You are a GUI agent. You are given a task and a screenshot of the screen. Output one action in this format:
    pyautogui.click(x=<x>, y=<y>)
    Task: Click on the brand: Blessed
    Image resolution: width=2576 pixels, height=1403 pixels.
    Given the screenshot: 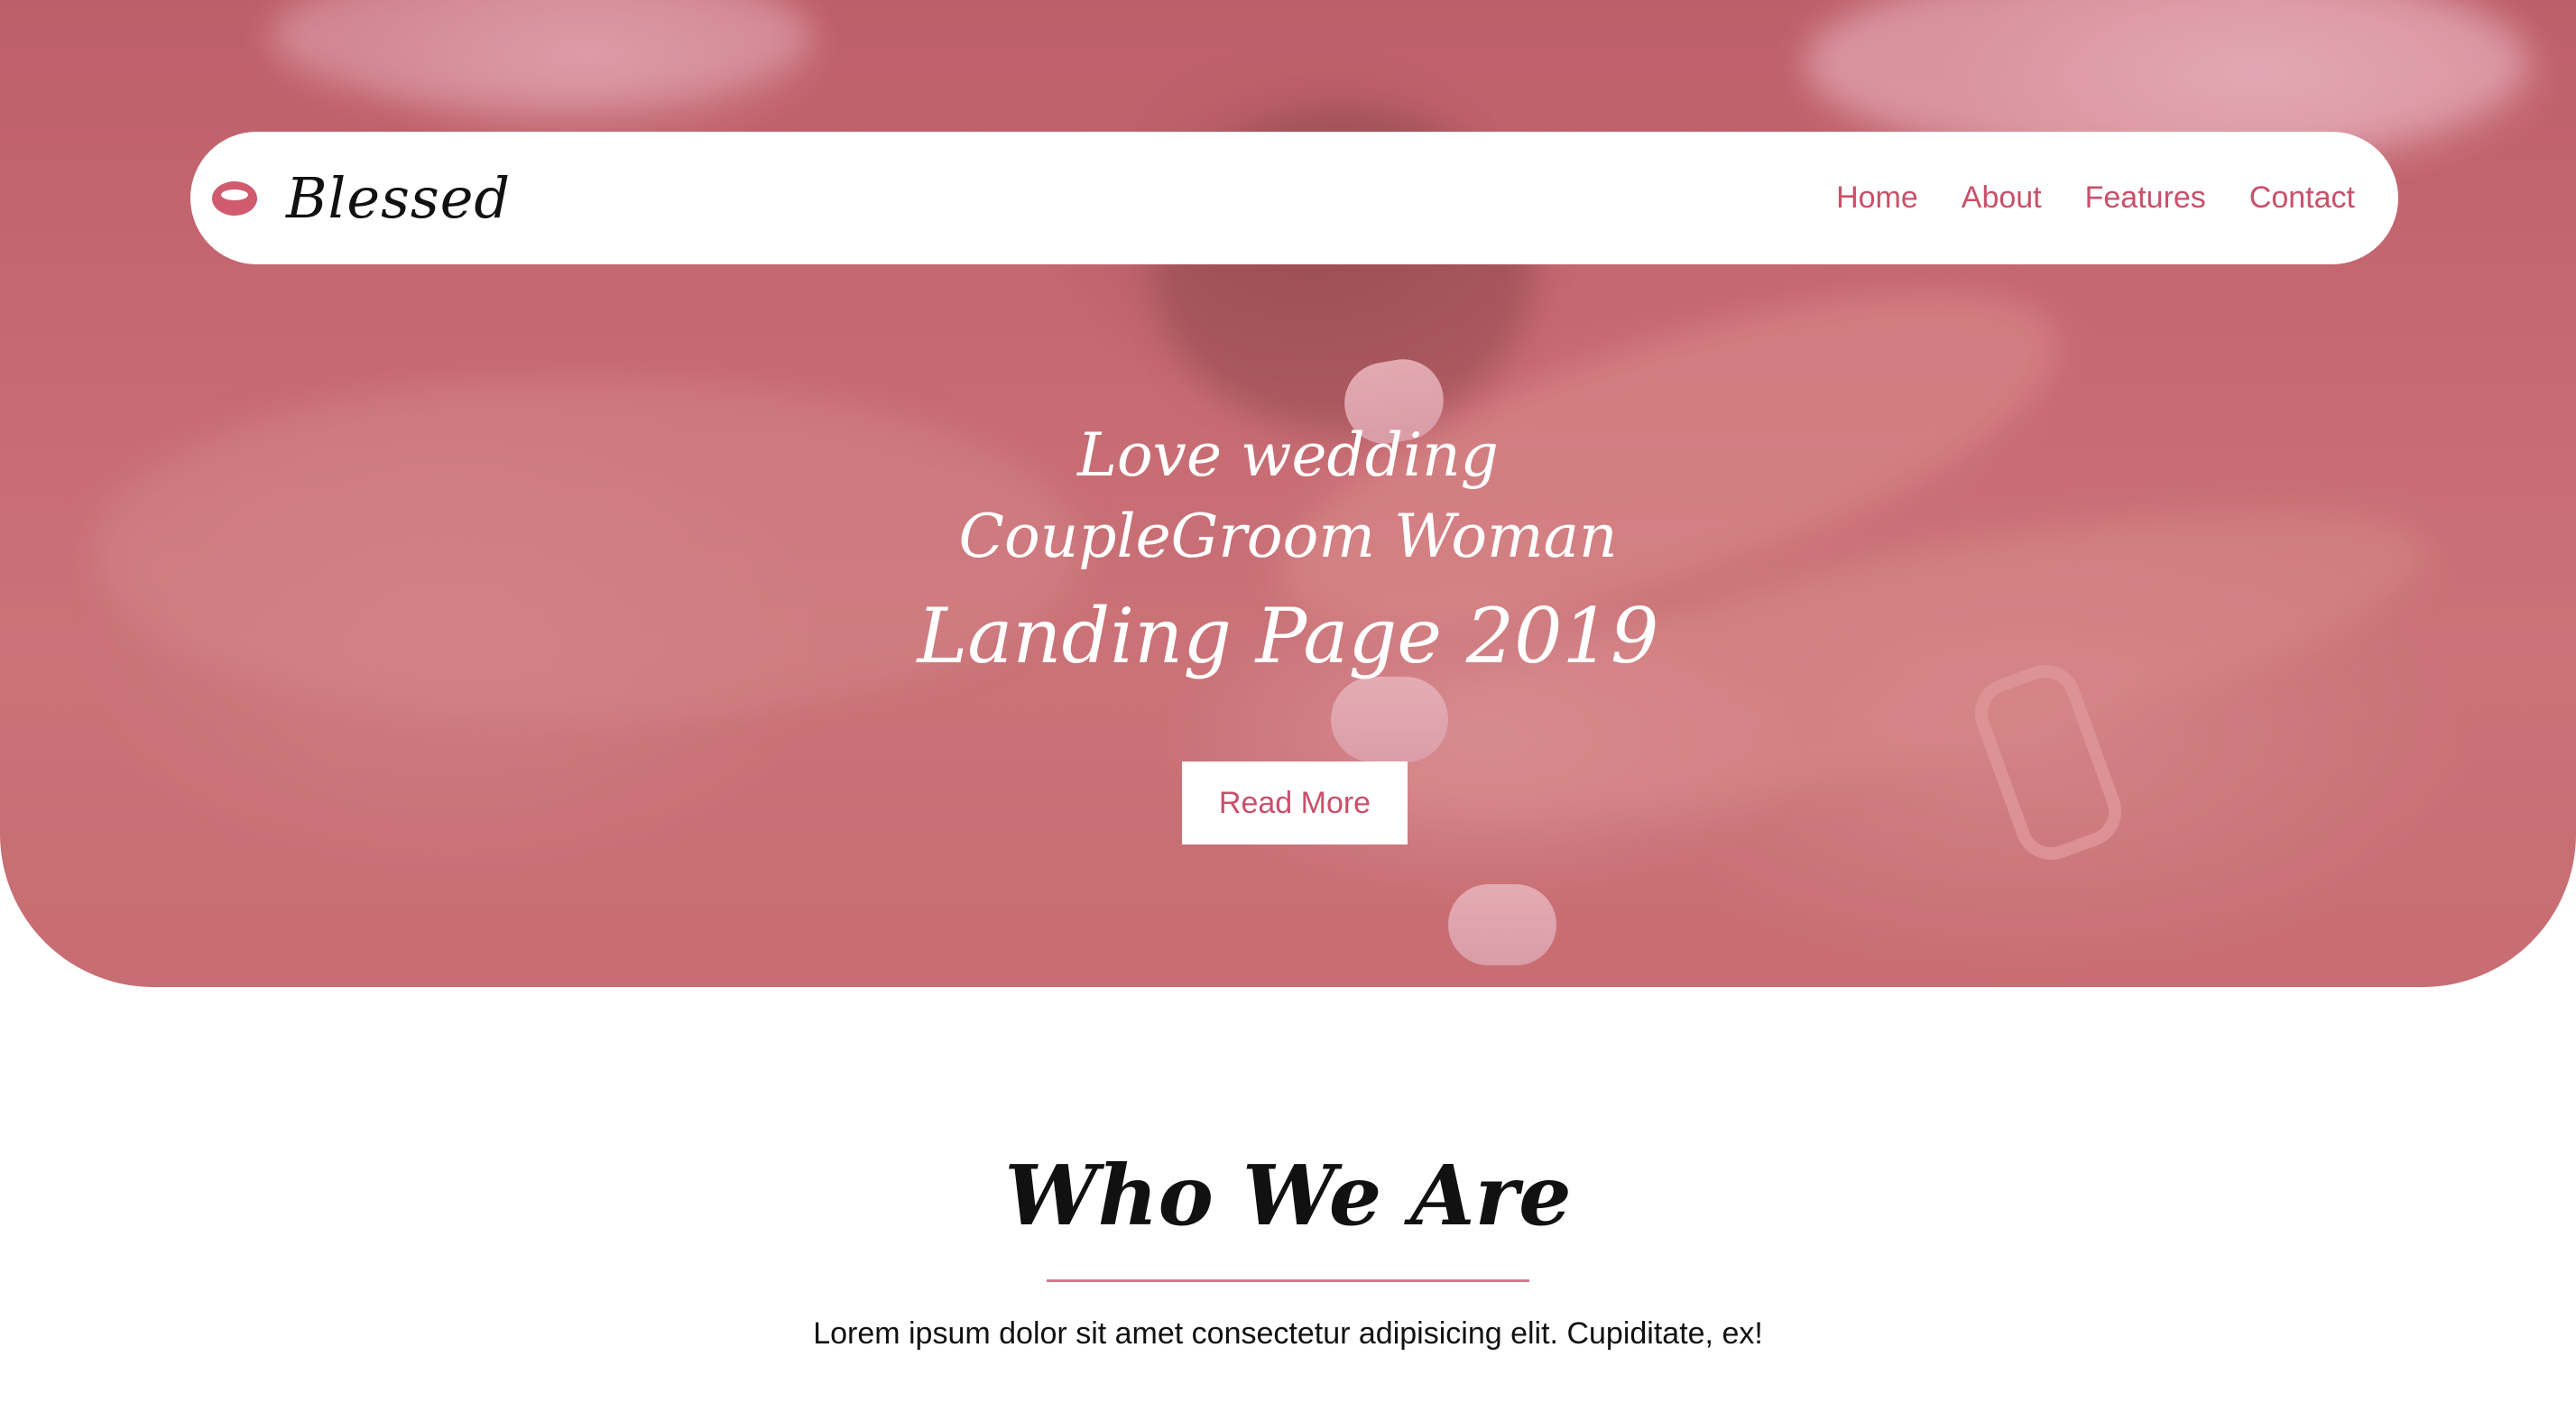 What is the action you would take?
    pyautogui.click(x=361, y=198)
    